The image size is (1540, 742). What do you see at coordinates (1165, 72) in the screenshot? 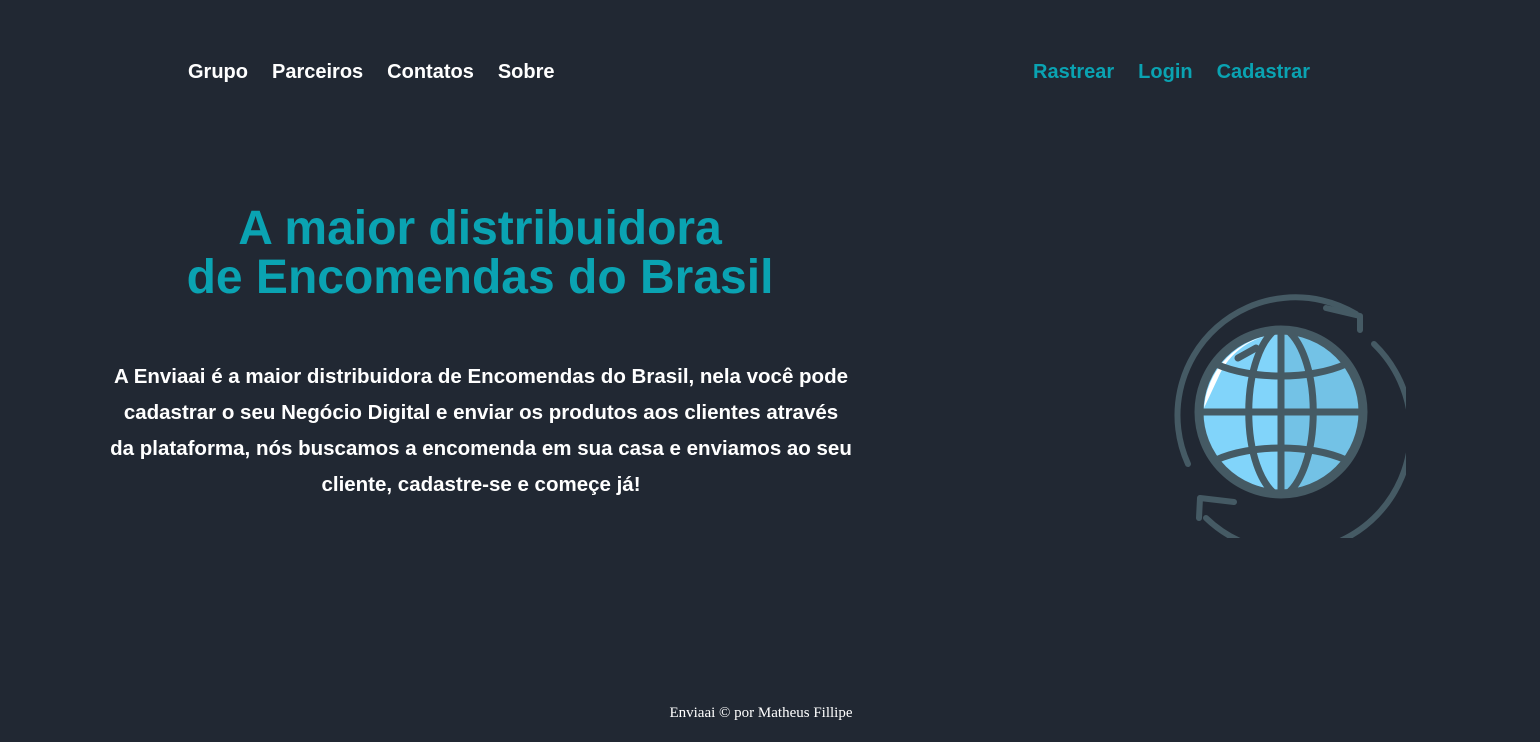
I see `nav-link-login: Login` at bounding box center [1165, 72].